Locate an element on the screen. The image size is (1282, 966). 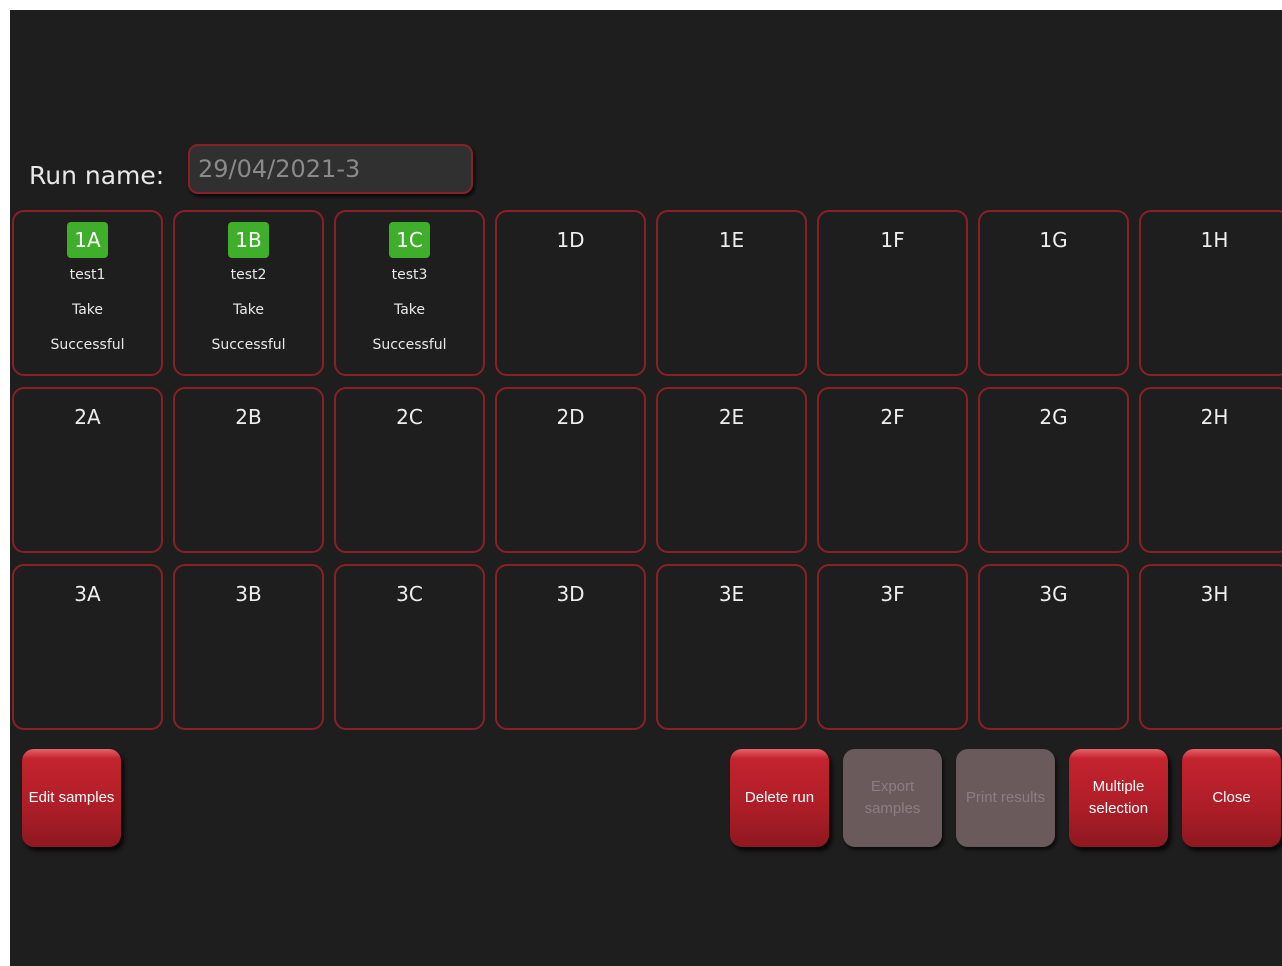
well-1a: 1A test1 Take Successful is located at coordinates (87, 293).